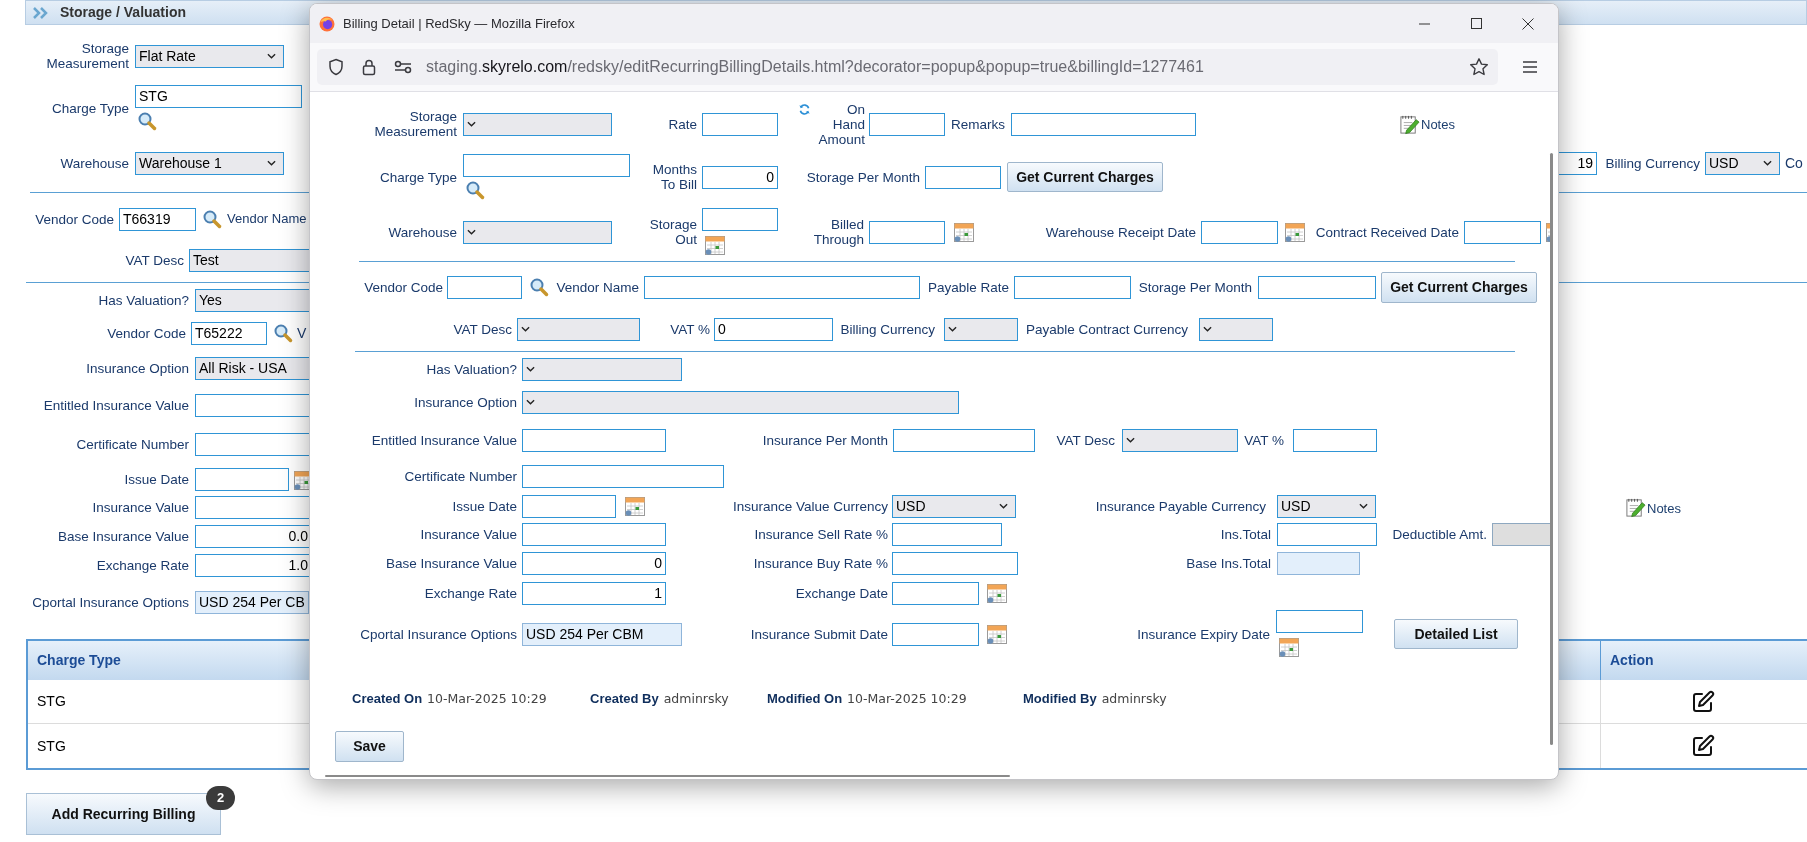  What do you see at coordinates (1245, 534) in the screenshot?
I see `field-label: Ins.Total` at bounding box center [1245, 534].